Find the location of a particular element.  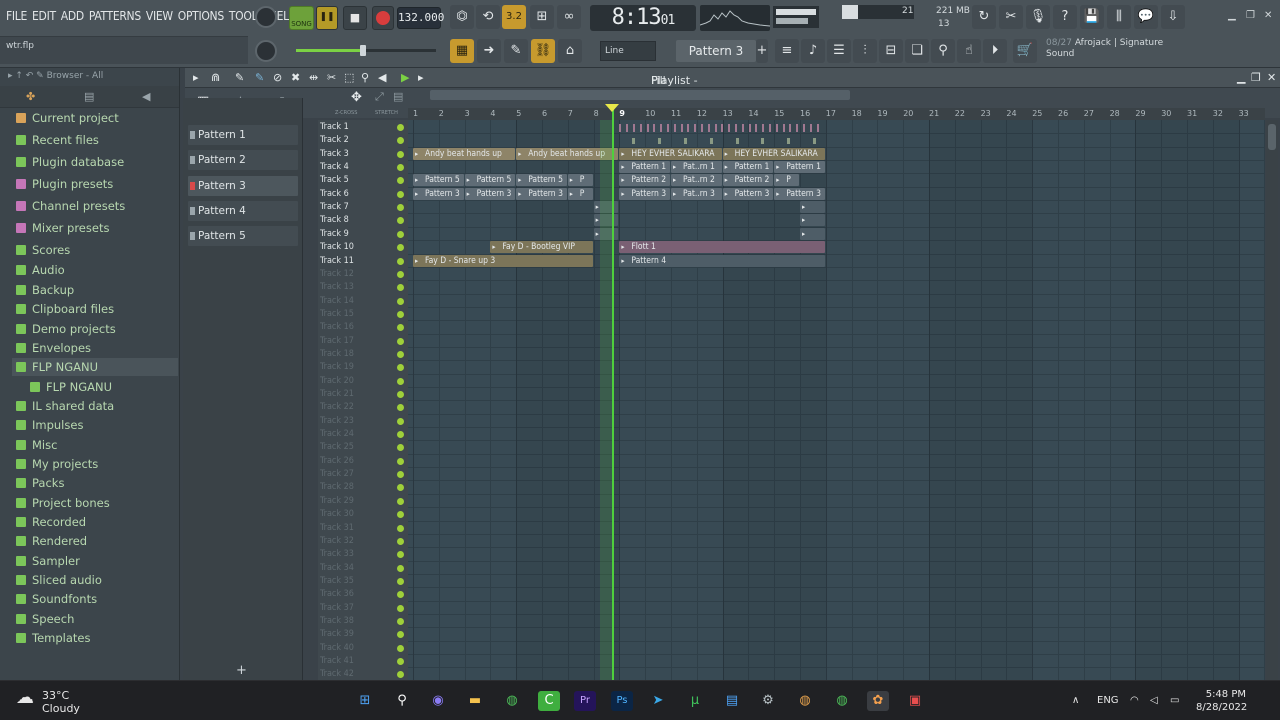

save-icon: 💾 is located at coordinates (1092, 17).